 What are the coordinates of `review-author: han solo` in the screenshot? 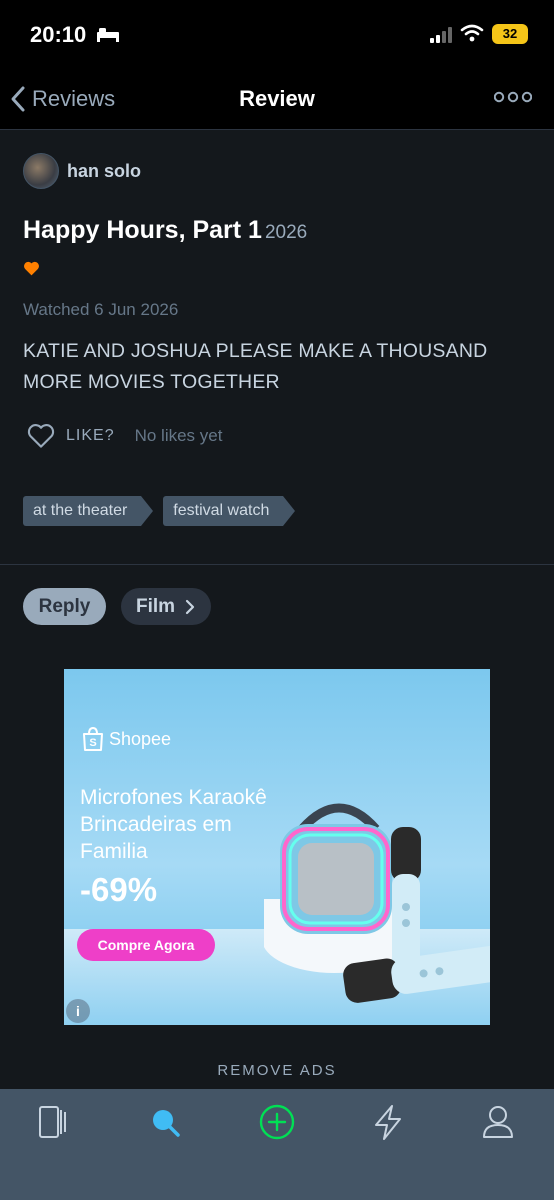 It's located at (82, 171).